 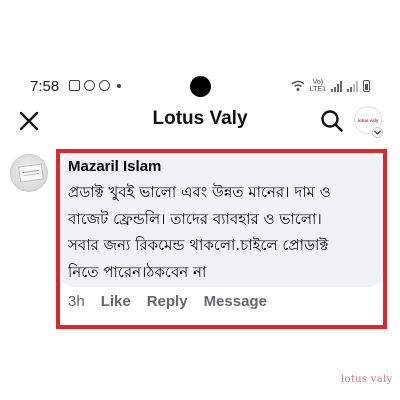 I want to click on camera-cutout, so click(x=200, y=86).